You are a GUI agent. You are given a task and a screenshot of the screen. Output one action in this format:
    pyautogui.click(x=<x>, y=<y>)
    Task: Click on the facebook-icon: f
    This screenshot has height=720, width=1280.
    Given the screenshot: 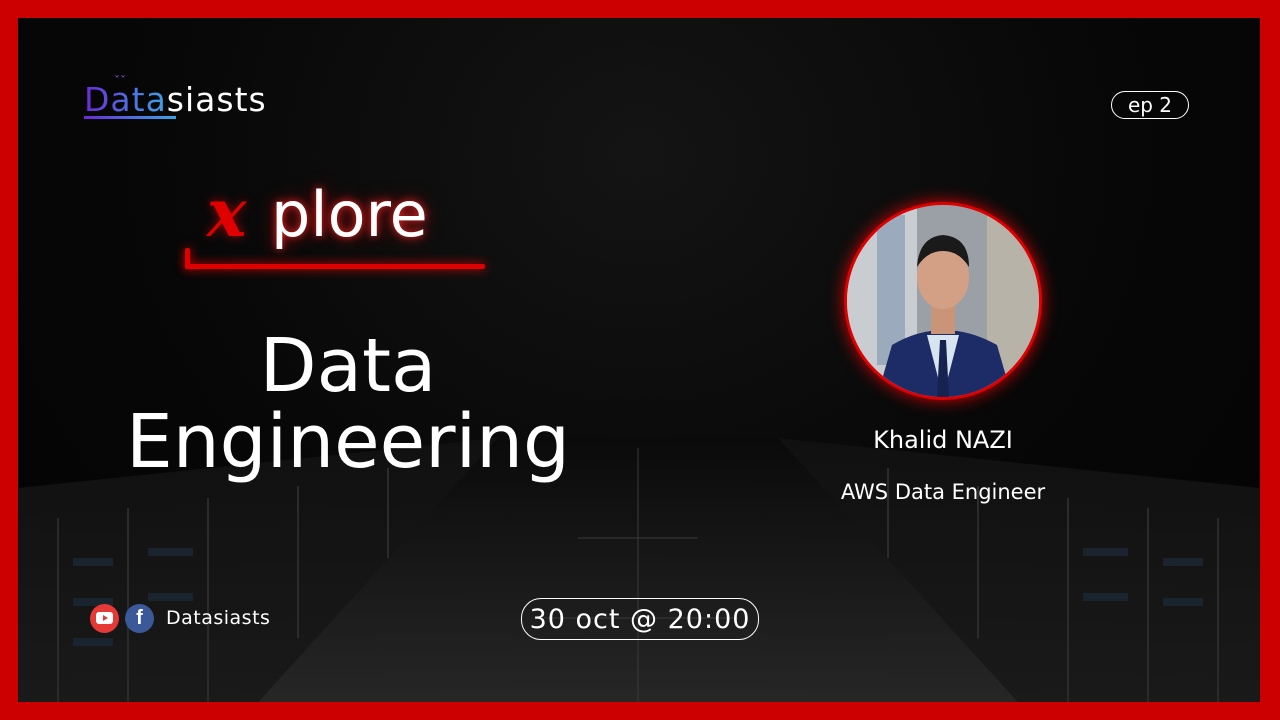 What is the action you would take?
    pyautogui.click(x=139, y=618)
    